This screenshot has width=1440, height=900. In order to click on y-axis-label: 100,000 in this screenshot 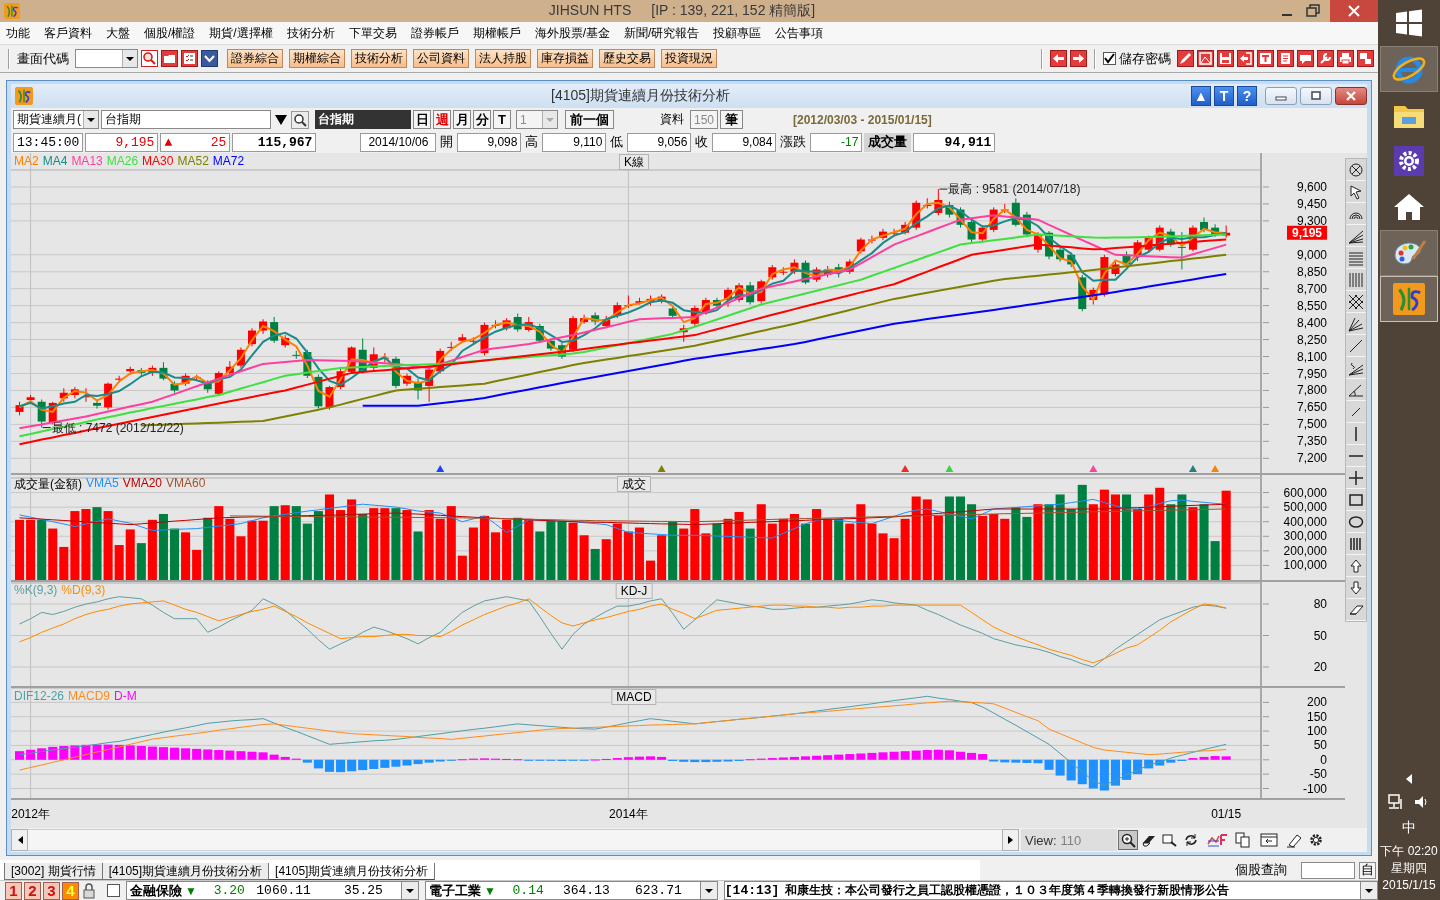, I will do `click(1305, 565)`.